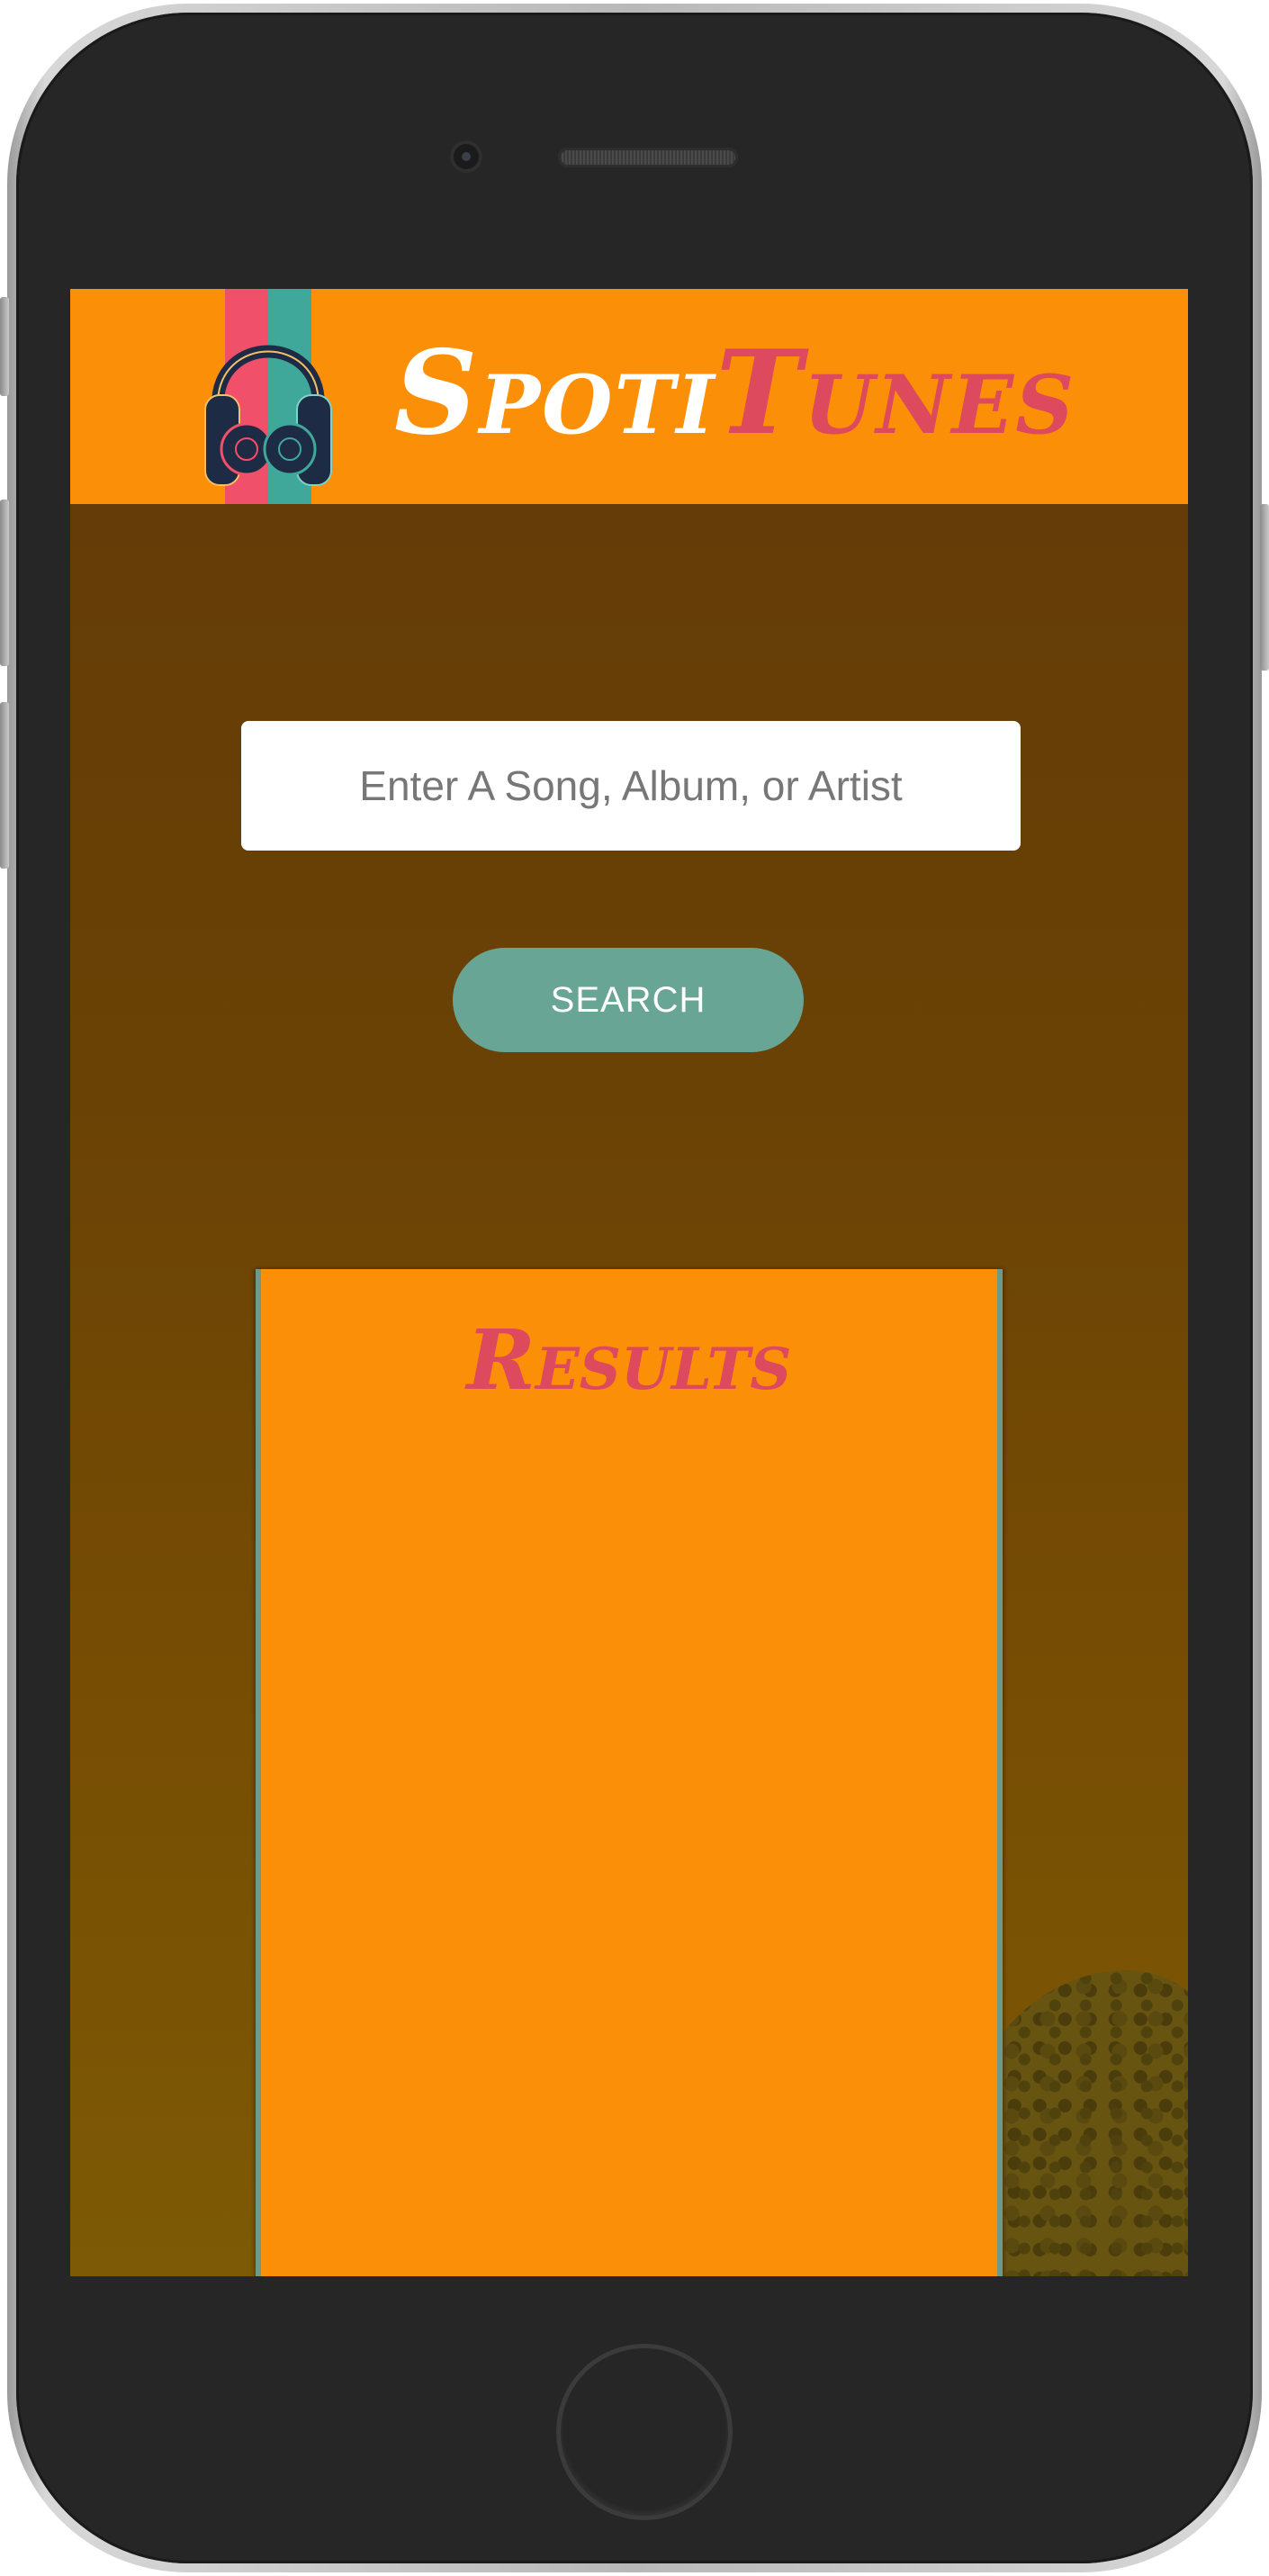  Describe the element at coordinates (629, 1360) in the screenshot. I see `results-title: Results` at that location.